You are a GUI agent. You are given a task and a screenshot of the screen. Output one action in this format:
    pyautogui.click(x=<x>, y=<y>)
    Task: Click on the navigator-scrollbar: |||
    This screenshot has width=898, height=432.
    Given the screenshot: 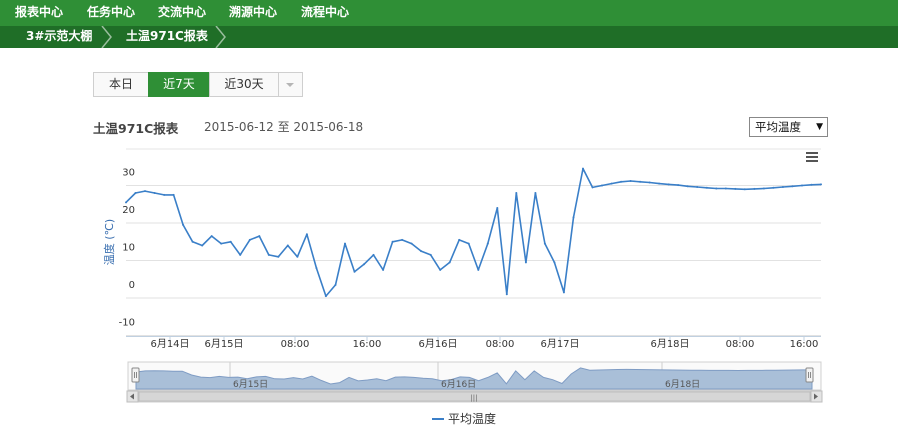 What is the action you would take?
    pyautogui.click(x=474, y=396)
    